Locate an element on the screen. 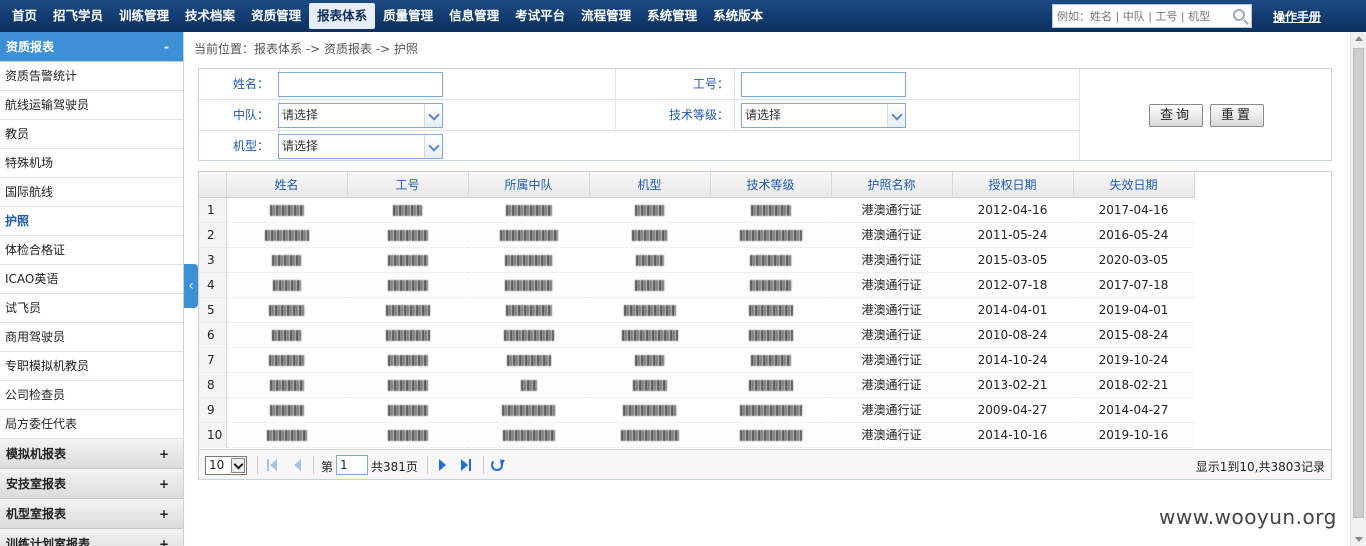 This screenshot has height=546, width=1366. sidebar-item: 教员 is located at coordinates (91, 134).